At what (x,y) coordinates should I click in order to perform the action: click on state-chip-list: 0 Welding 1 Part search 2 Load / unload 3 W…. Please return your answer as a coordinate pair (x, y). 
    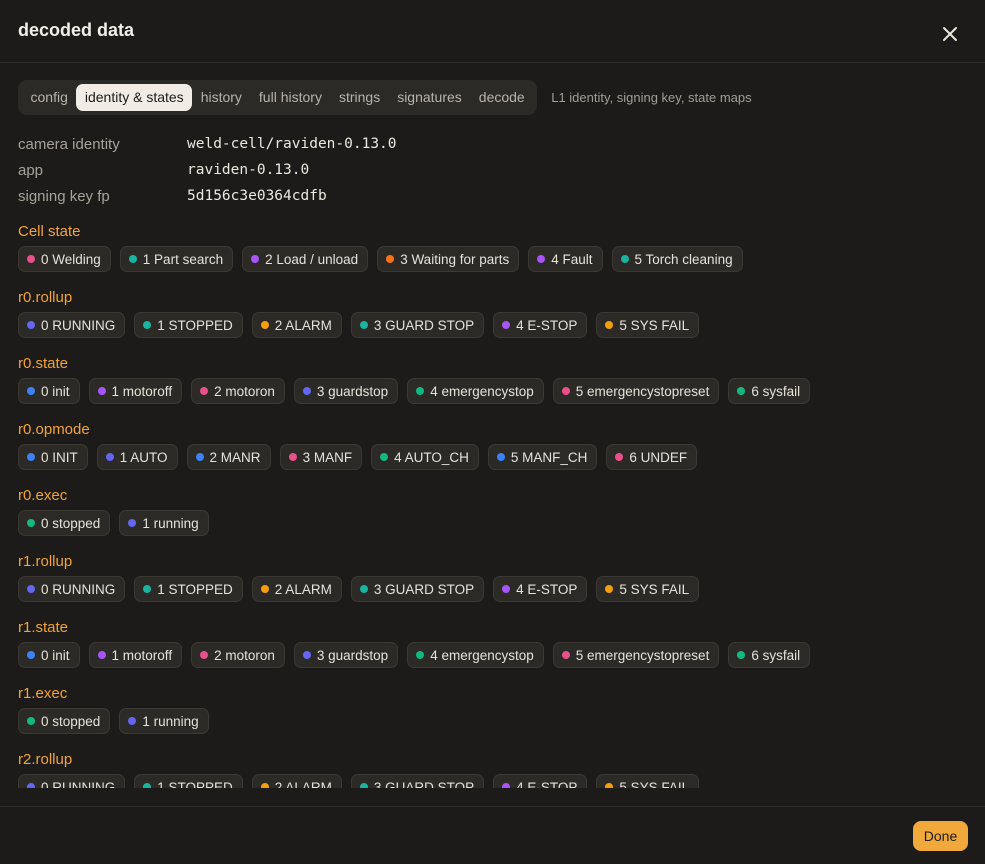
    Looking at the image, I should click on (493, 259).